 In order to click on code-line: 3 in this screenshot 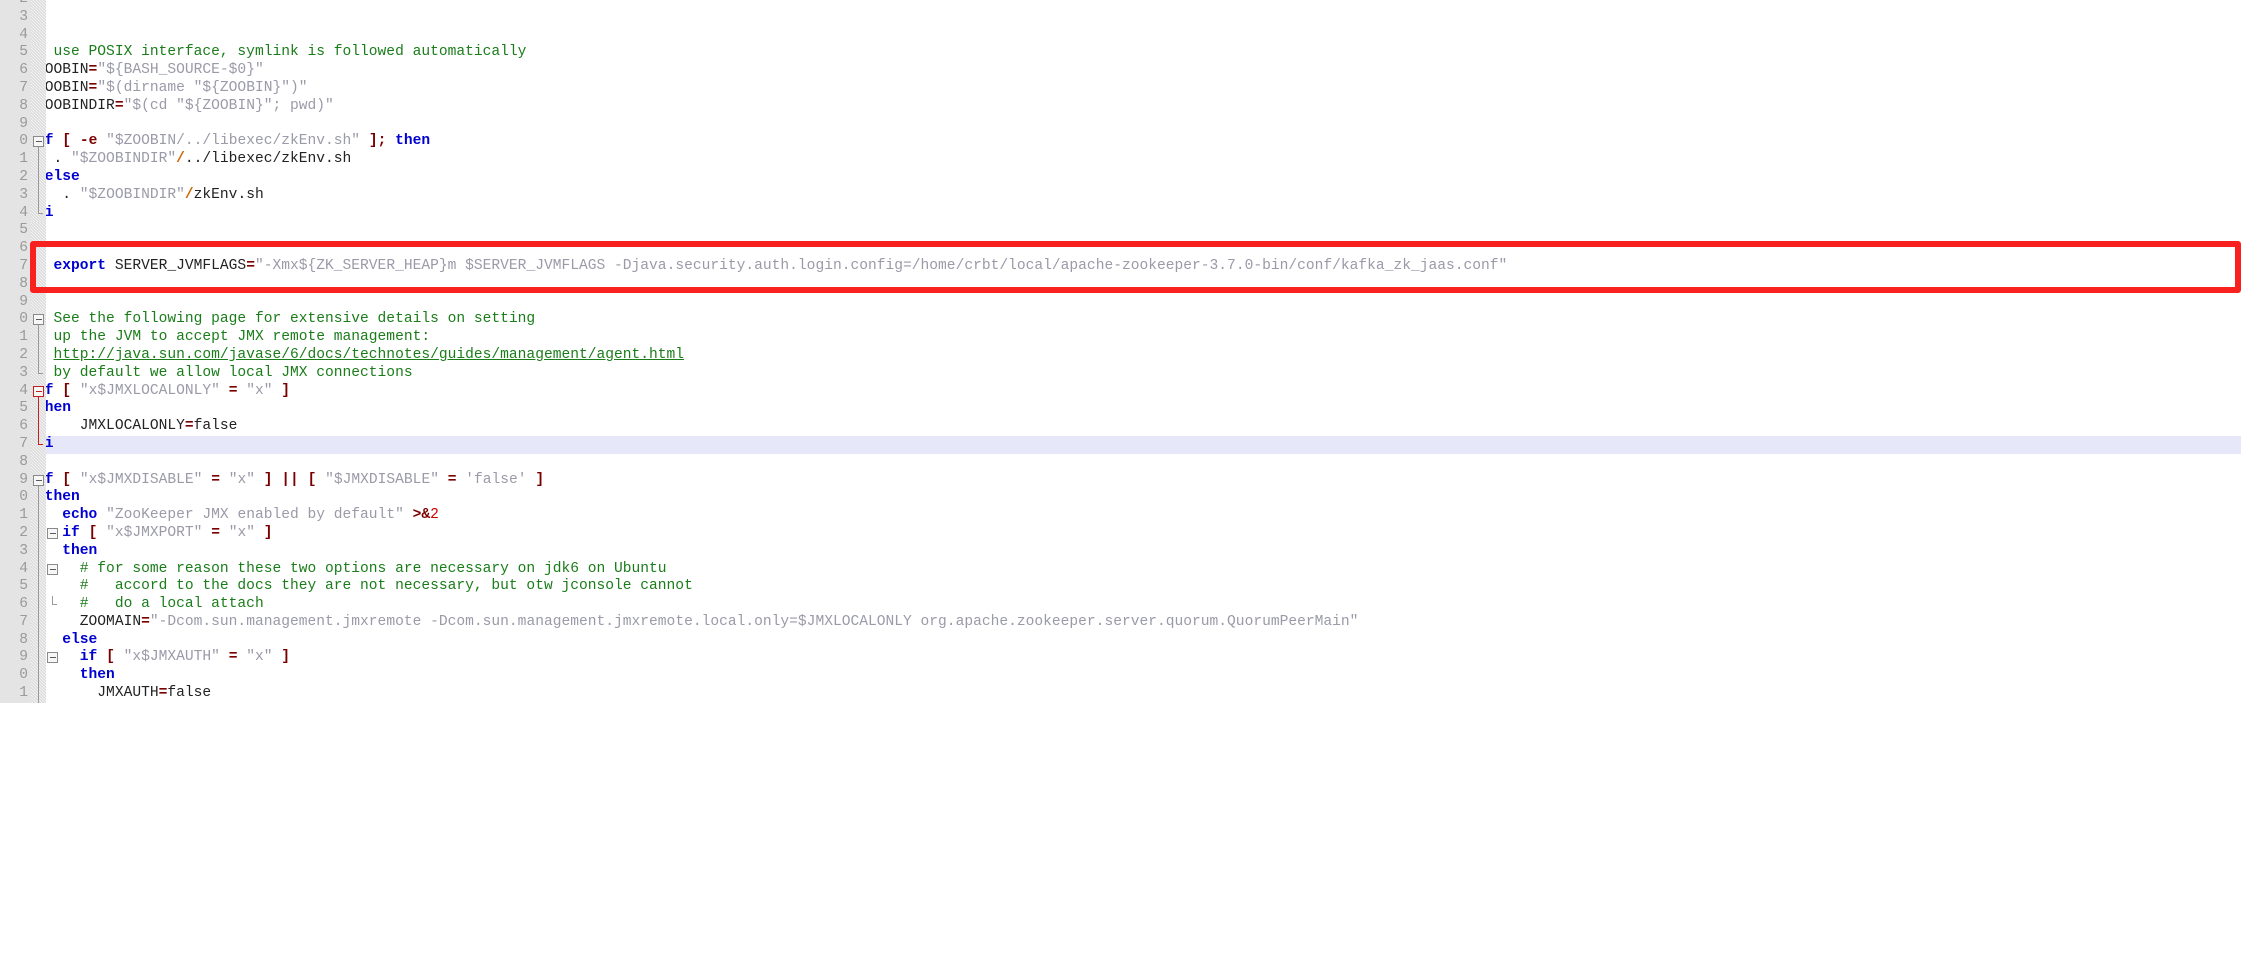, I will do `click(1120, 17)`.